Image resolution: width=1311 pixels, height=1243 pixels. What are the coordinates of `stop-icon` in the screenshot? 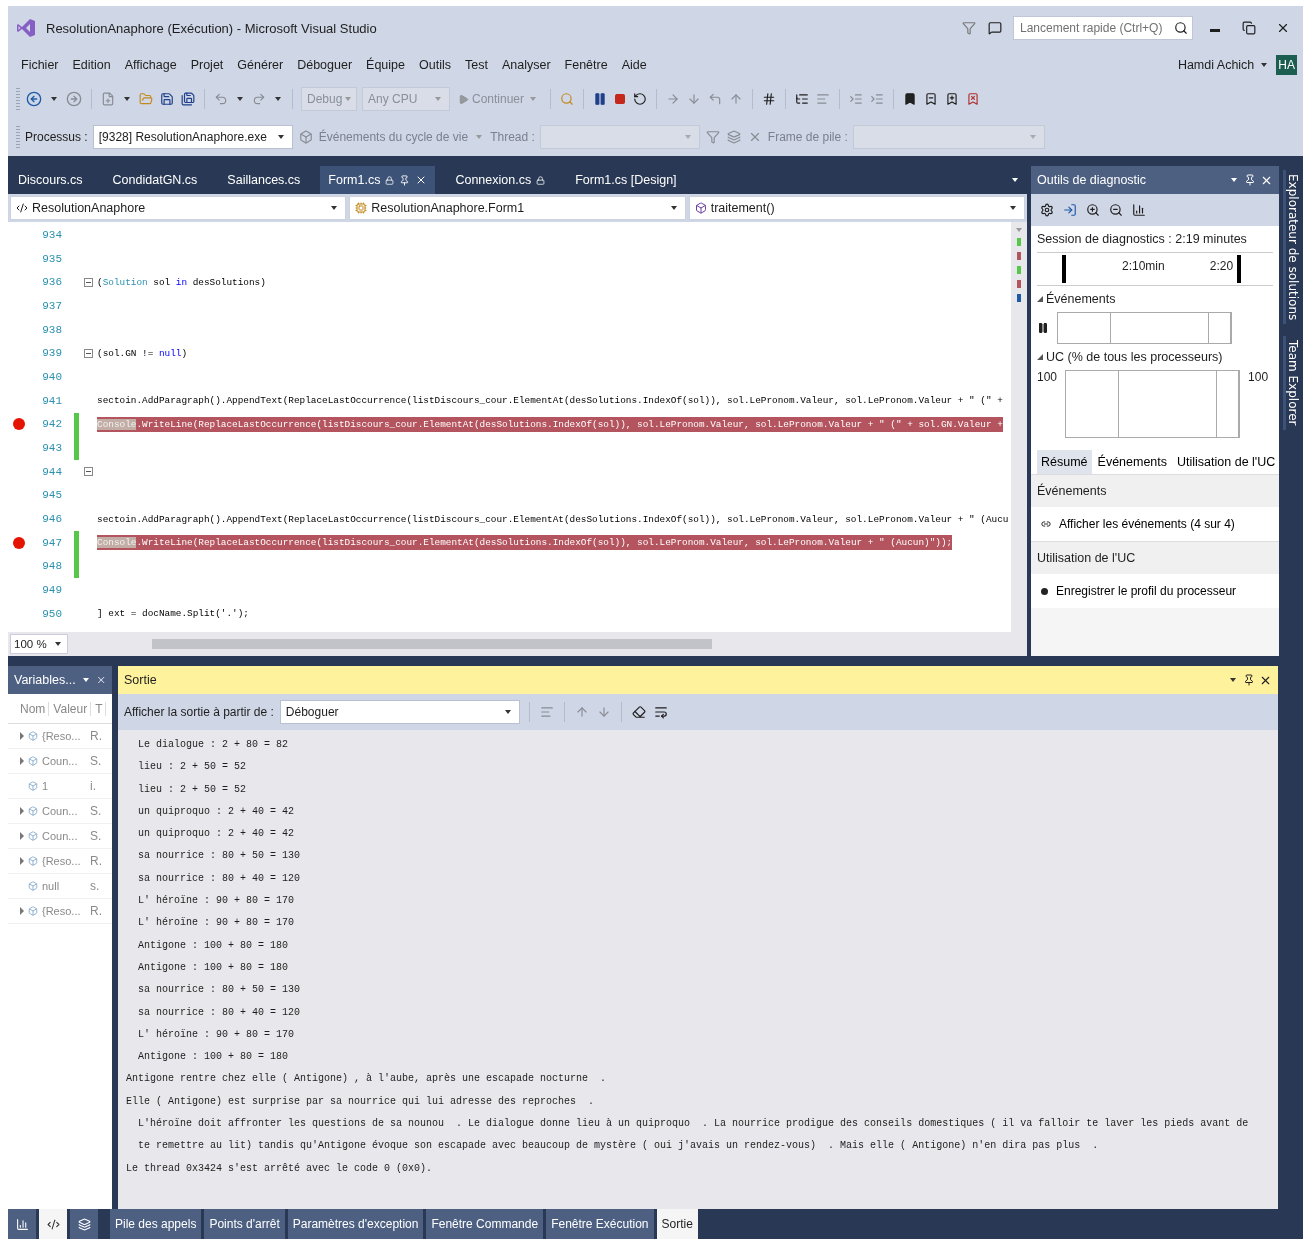 It's located at (620, 99).